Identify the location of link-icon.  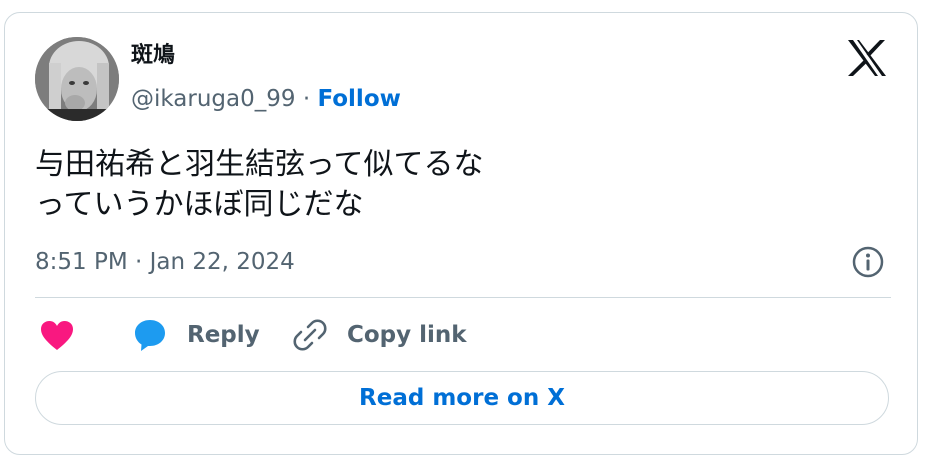
(310, 335).